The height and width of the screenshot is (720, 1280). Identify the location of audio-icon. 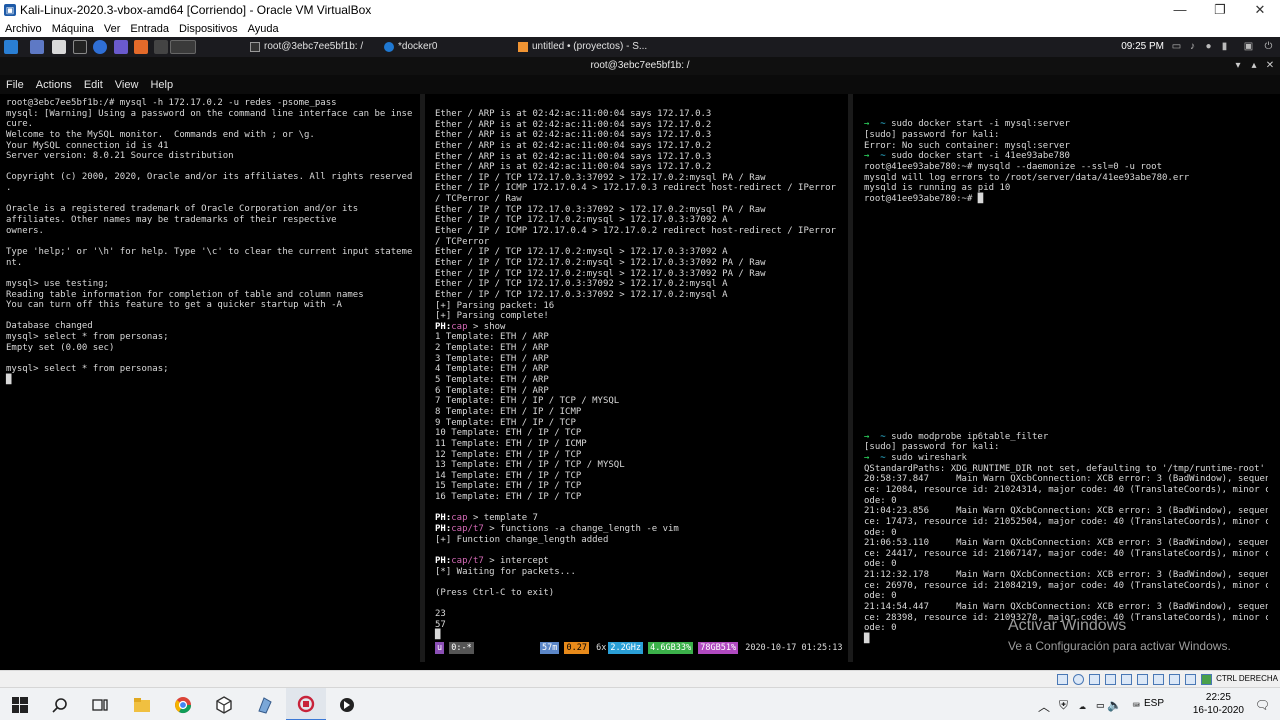
(1094, 679).